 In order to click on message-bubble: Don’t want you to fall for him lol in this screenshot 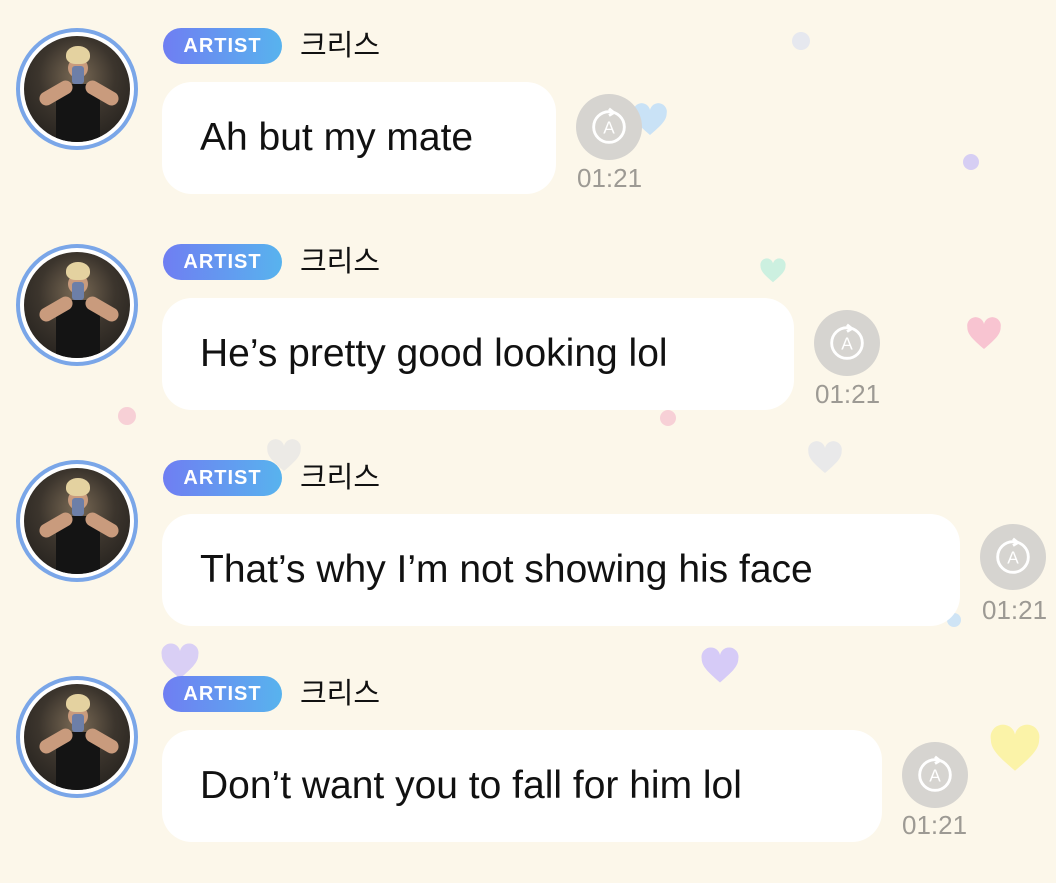, I will do `click(522, 786)`.